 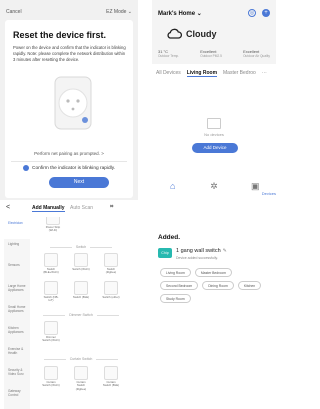 I want to click on empty-state-text: No devices, so click(x=214, y=134).